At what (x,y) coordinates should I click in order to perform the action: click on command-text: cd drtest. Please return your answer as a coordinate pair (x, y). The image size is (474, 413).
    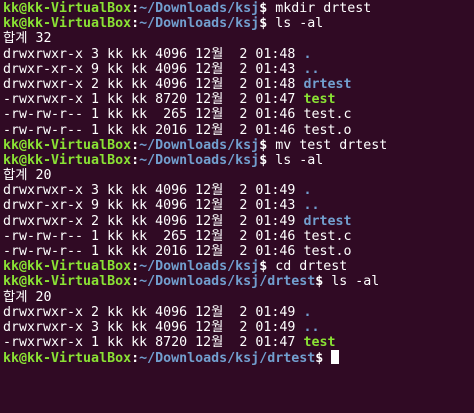
    Looking at the image, I should click on (311, 267).